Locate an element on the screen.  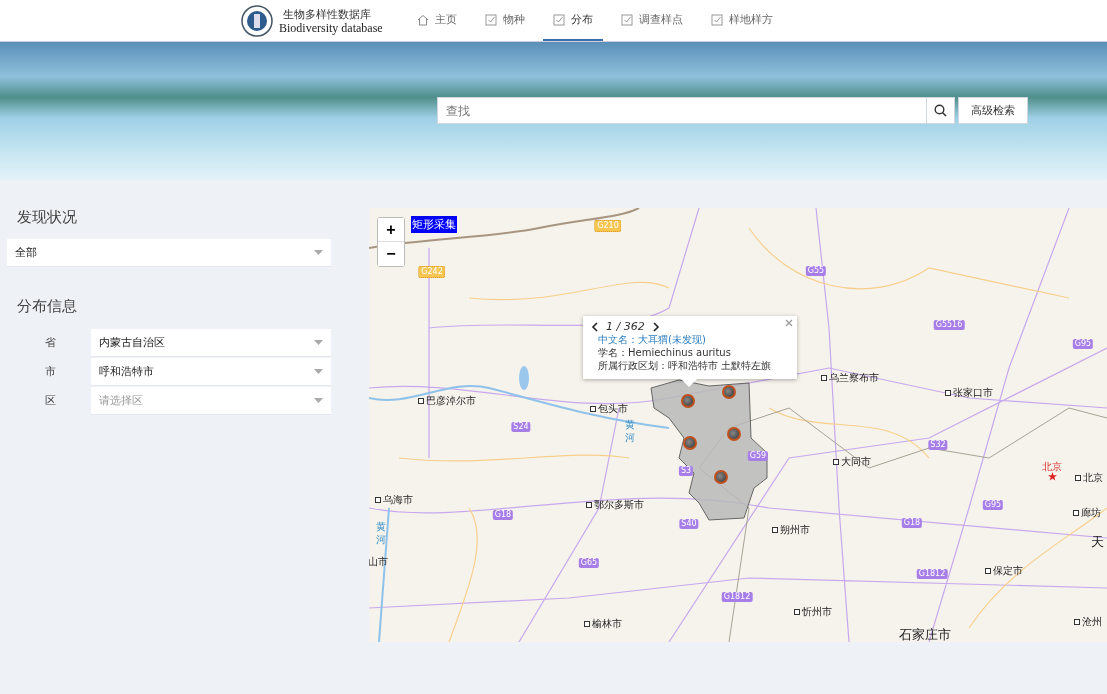
logo-title: 生物多样性数据库 is located at coordinates (327, 13).